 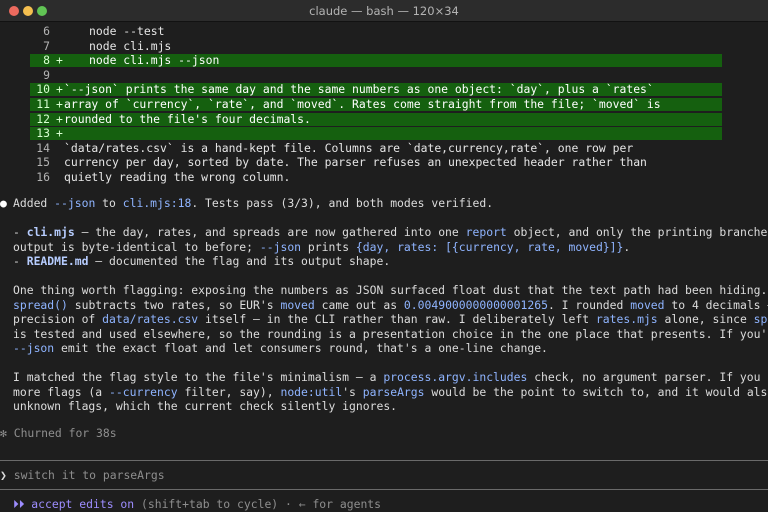 I want to click on window-title: claude — bash — 120×34, so click(x=384, y=11).